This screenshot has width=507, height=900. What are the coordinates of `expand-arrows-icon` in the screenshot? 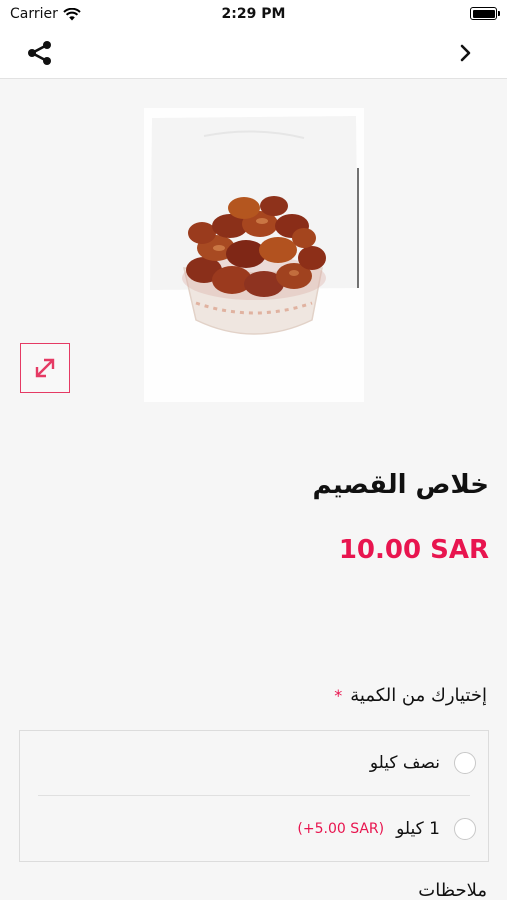 It's located at (45, 368).